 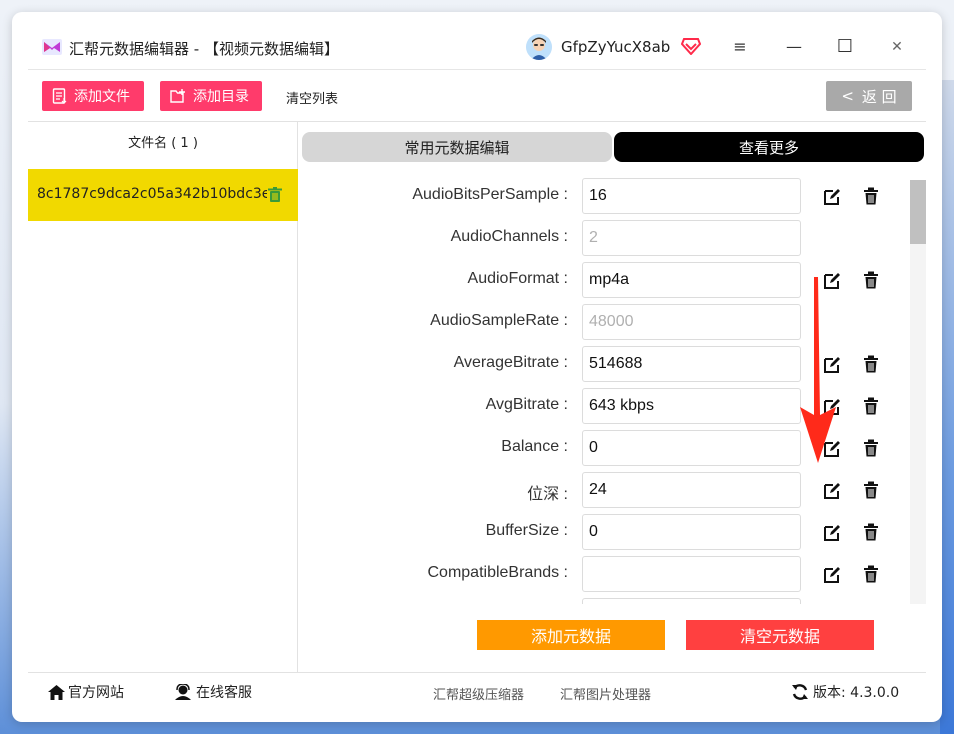 What do you see at coordinates (740, 47) in the screenshot?
I see `menu-button: ≡` at bounding box center [740, 47].